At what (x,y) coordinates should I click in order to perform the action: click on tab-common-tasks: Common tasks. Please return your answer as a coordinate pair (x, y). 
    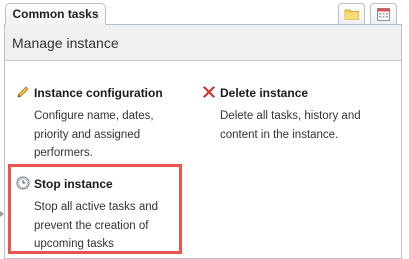
    Looking at the image, I should click on (55, 14).